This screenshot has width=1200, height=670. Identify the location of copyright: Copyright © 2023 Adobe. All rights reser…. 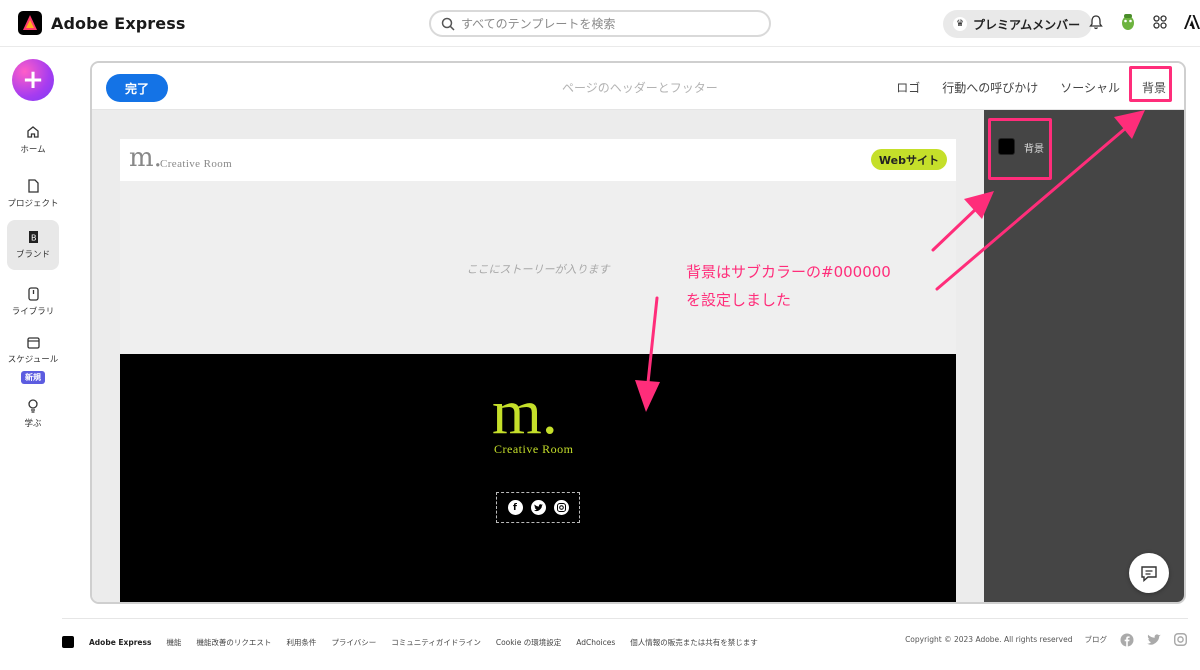
(989, 639).